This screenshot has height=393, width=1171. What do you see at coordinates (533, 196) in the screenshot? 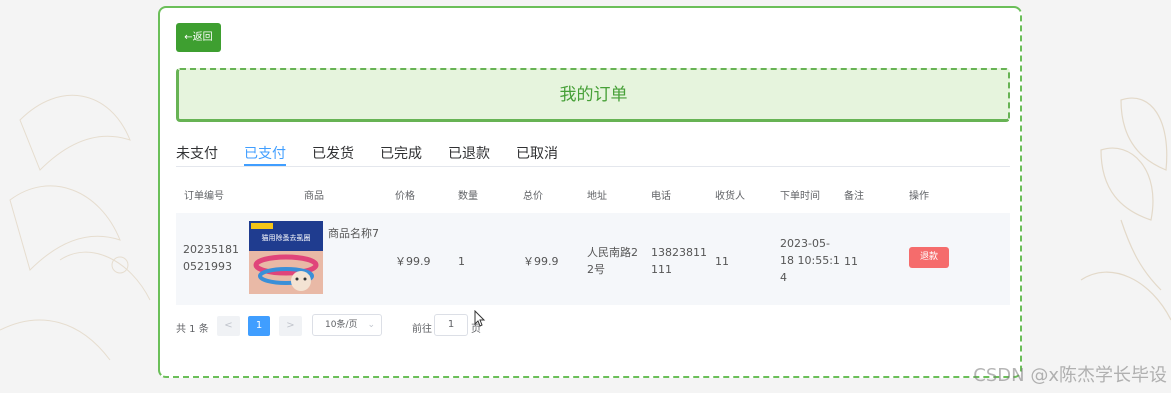
I see `column-header-total: 总价` at bounding box center [533, 196].